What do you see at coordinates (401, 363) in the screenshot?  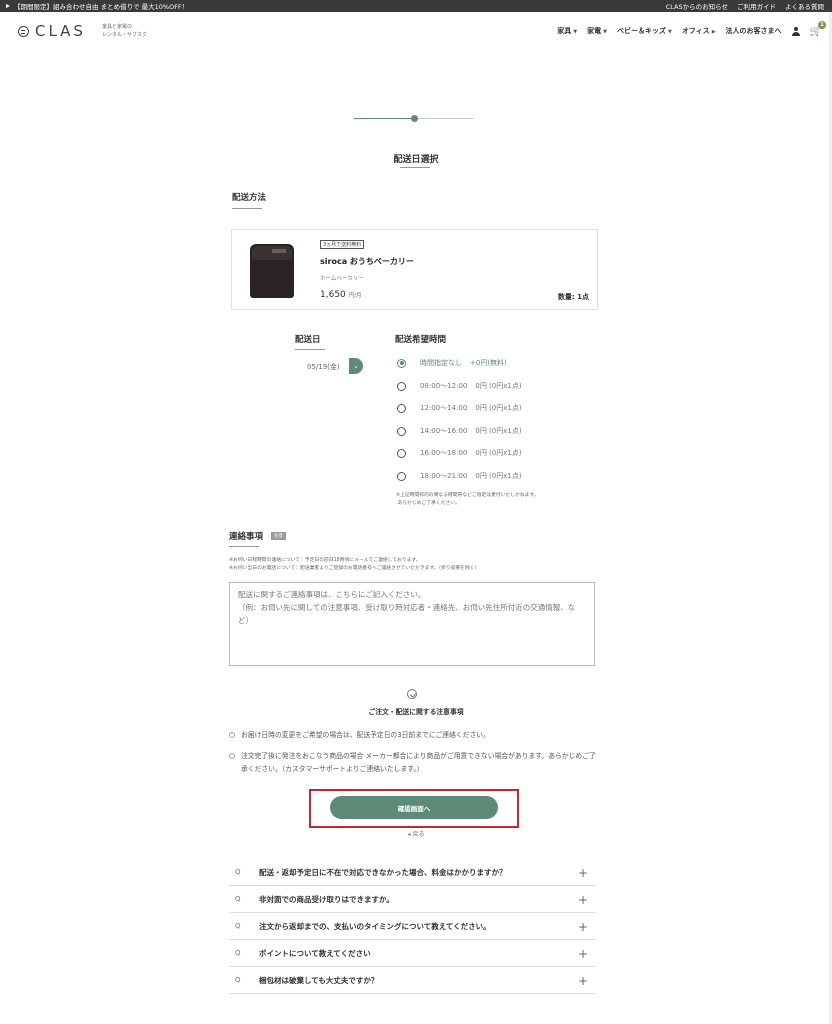 I see `radio-selected` at bounding box center [401, 363].